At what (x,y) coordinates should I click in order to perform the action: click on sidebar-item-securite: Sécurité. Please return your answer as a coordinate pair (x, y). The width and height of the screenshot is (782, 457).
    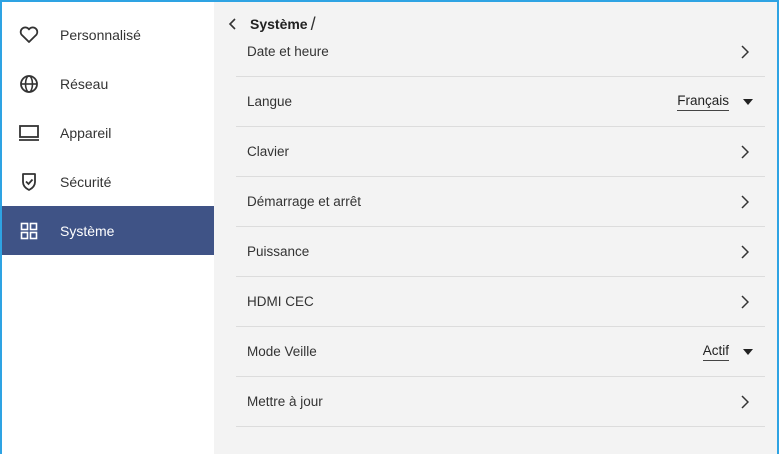
    Looking at the image, I should click on (108, 181).